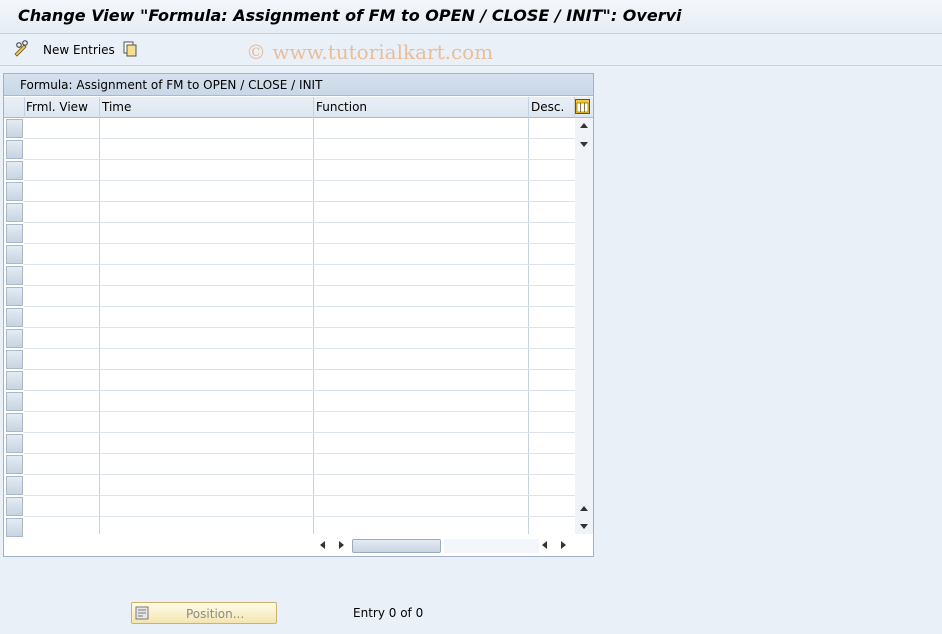  I want to click on new-entries-button: New Entries, so click(79, 50).